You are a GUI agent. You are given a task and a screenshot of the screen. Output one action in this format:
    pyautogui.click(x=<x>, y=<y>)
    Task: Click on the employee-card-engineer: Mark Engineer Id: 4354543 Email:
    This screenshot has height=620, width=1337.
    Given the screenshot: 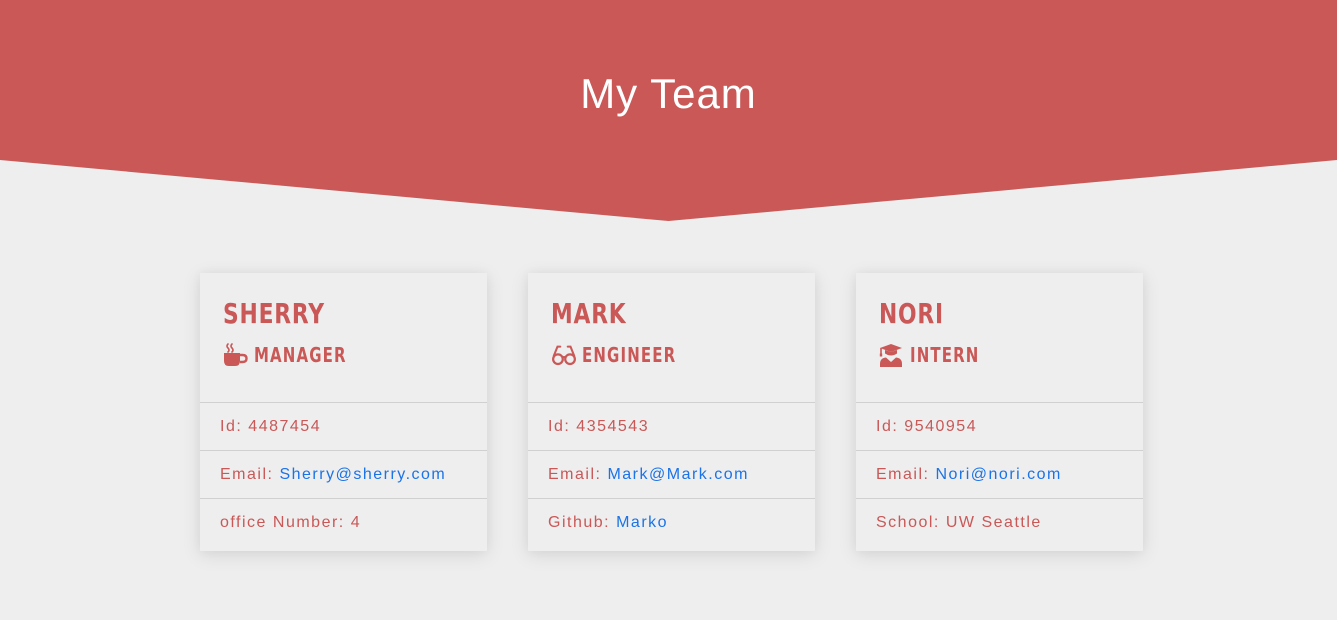 What is the action you would take?
    pyautogui.click(x=671, y=412)
    